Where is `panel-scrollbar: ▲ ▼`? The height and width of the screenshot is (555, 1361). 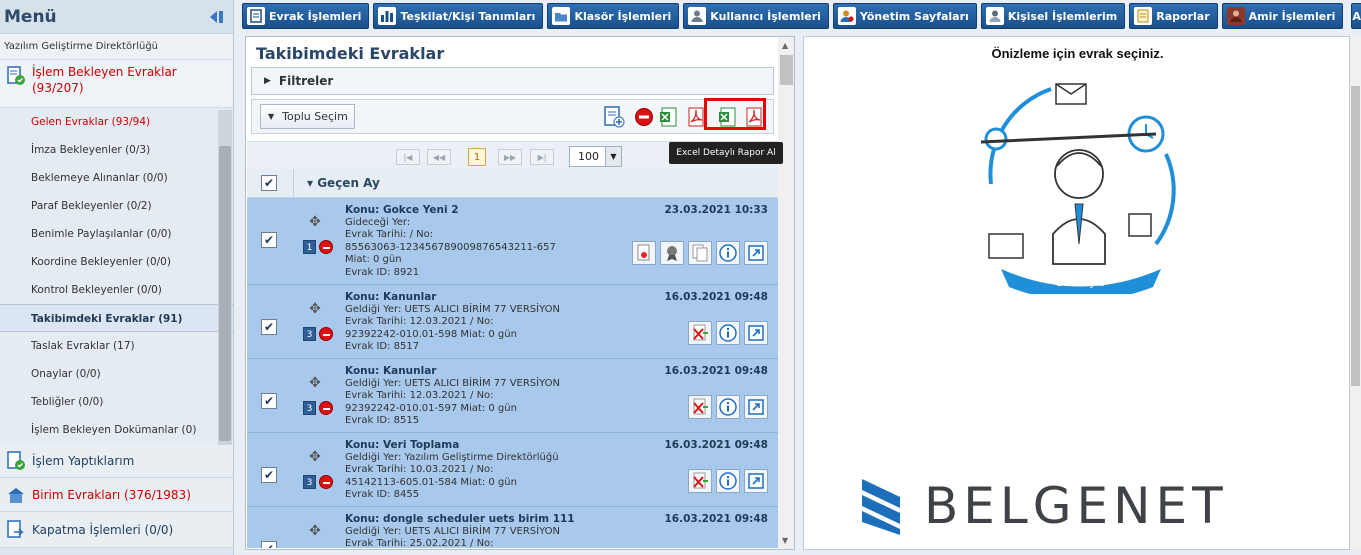 panel-scrollbar: ▲ ▼ is located at coordinates (786, 293).